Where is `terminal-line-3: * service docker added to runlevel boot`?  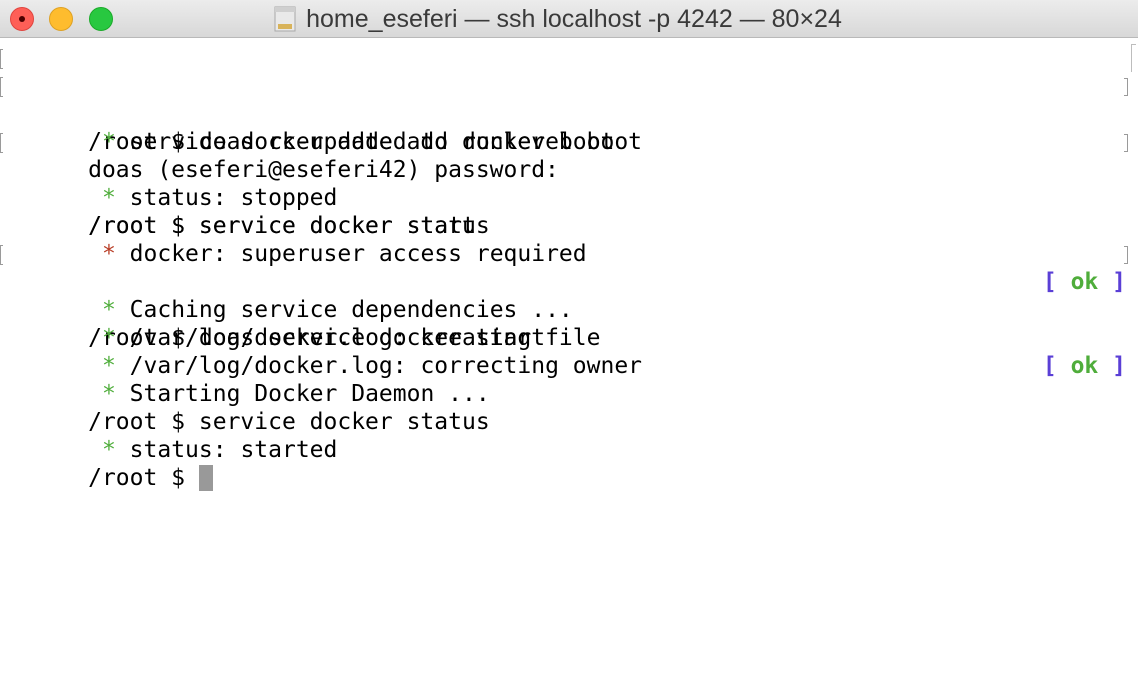 terminal-line-3: * service docker added to runlevel boot is located at coordinates (569, 127).